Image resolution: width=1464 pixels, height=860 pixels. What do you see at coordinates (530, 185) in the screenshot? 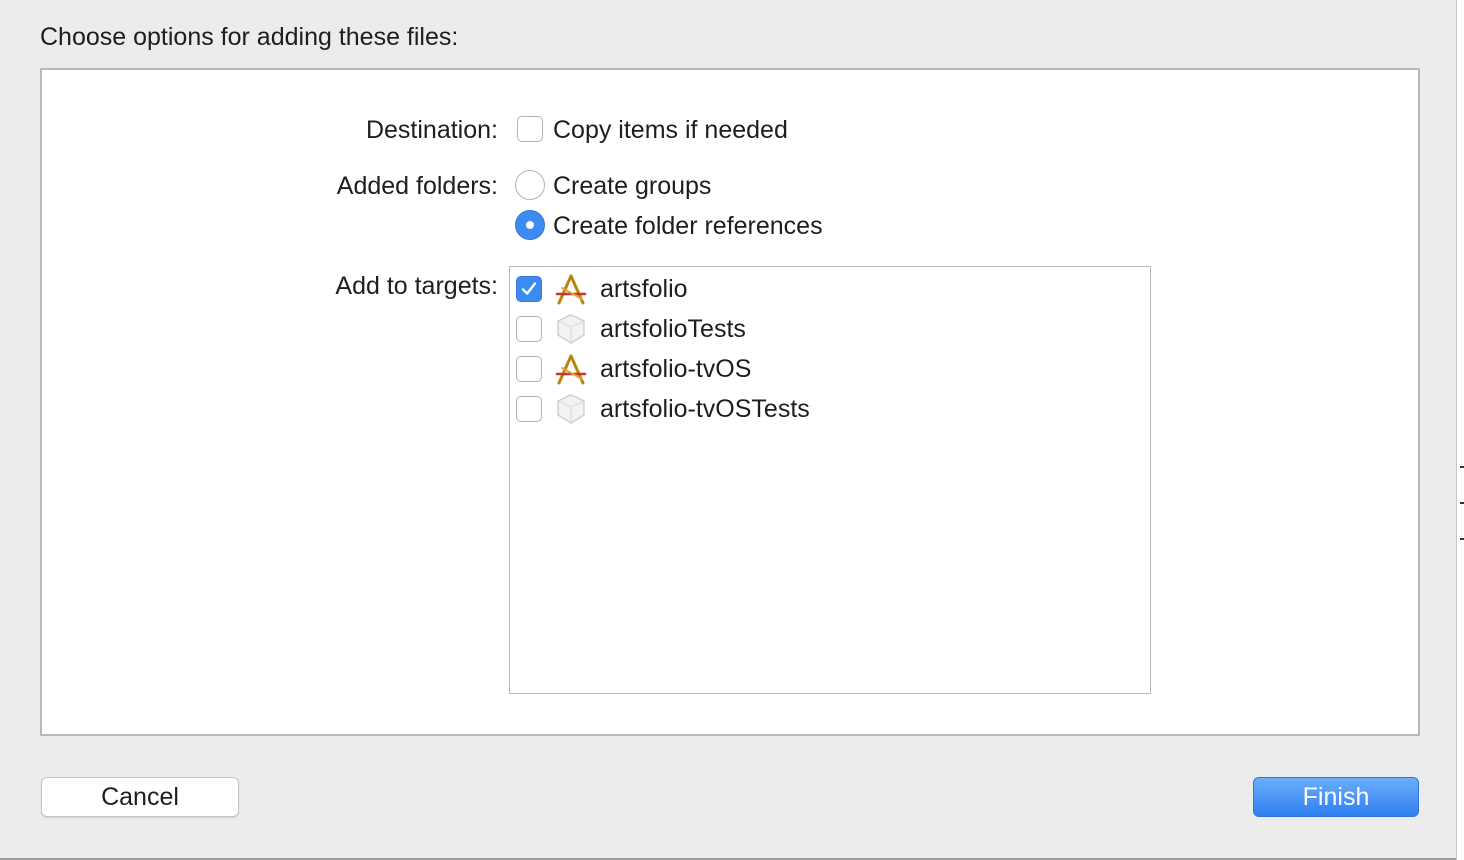
I see `create-groups-radio` at bounding box center [530, 185].